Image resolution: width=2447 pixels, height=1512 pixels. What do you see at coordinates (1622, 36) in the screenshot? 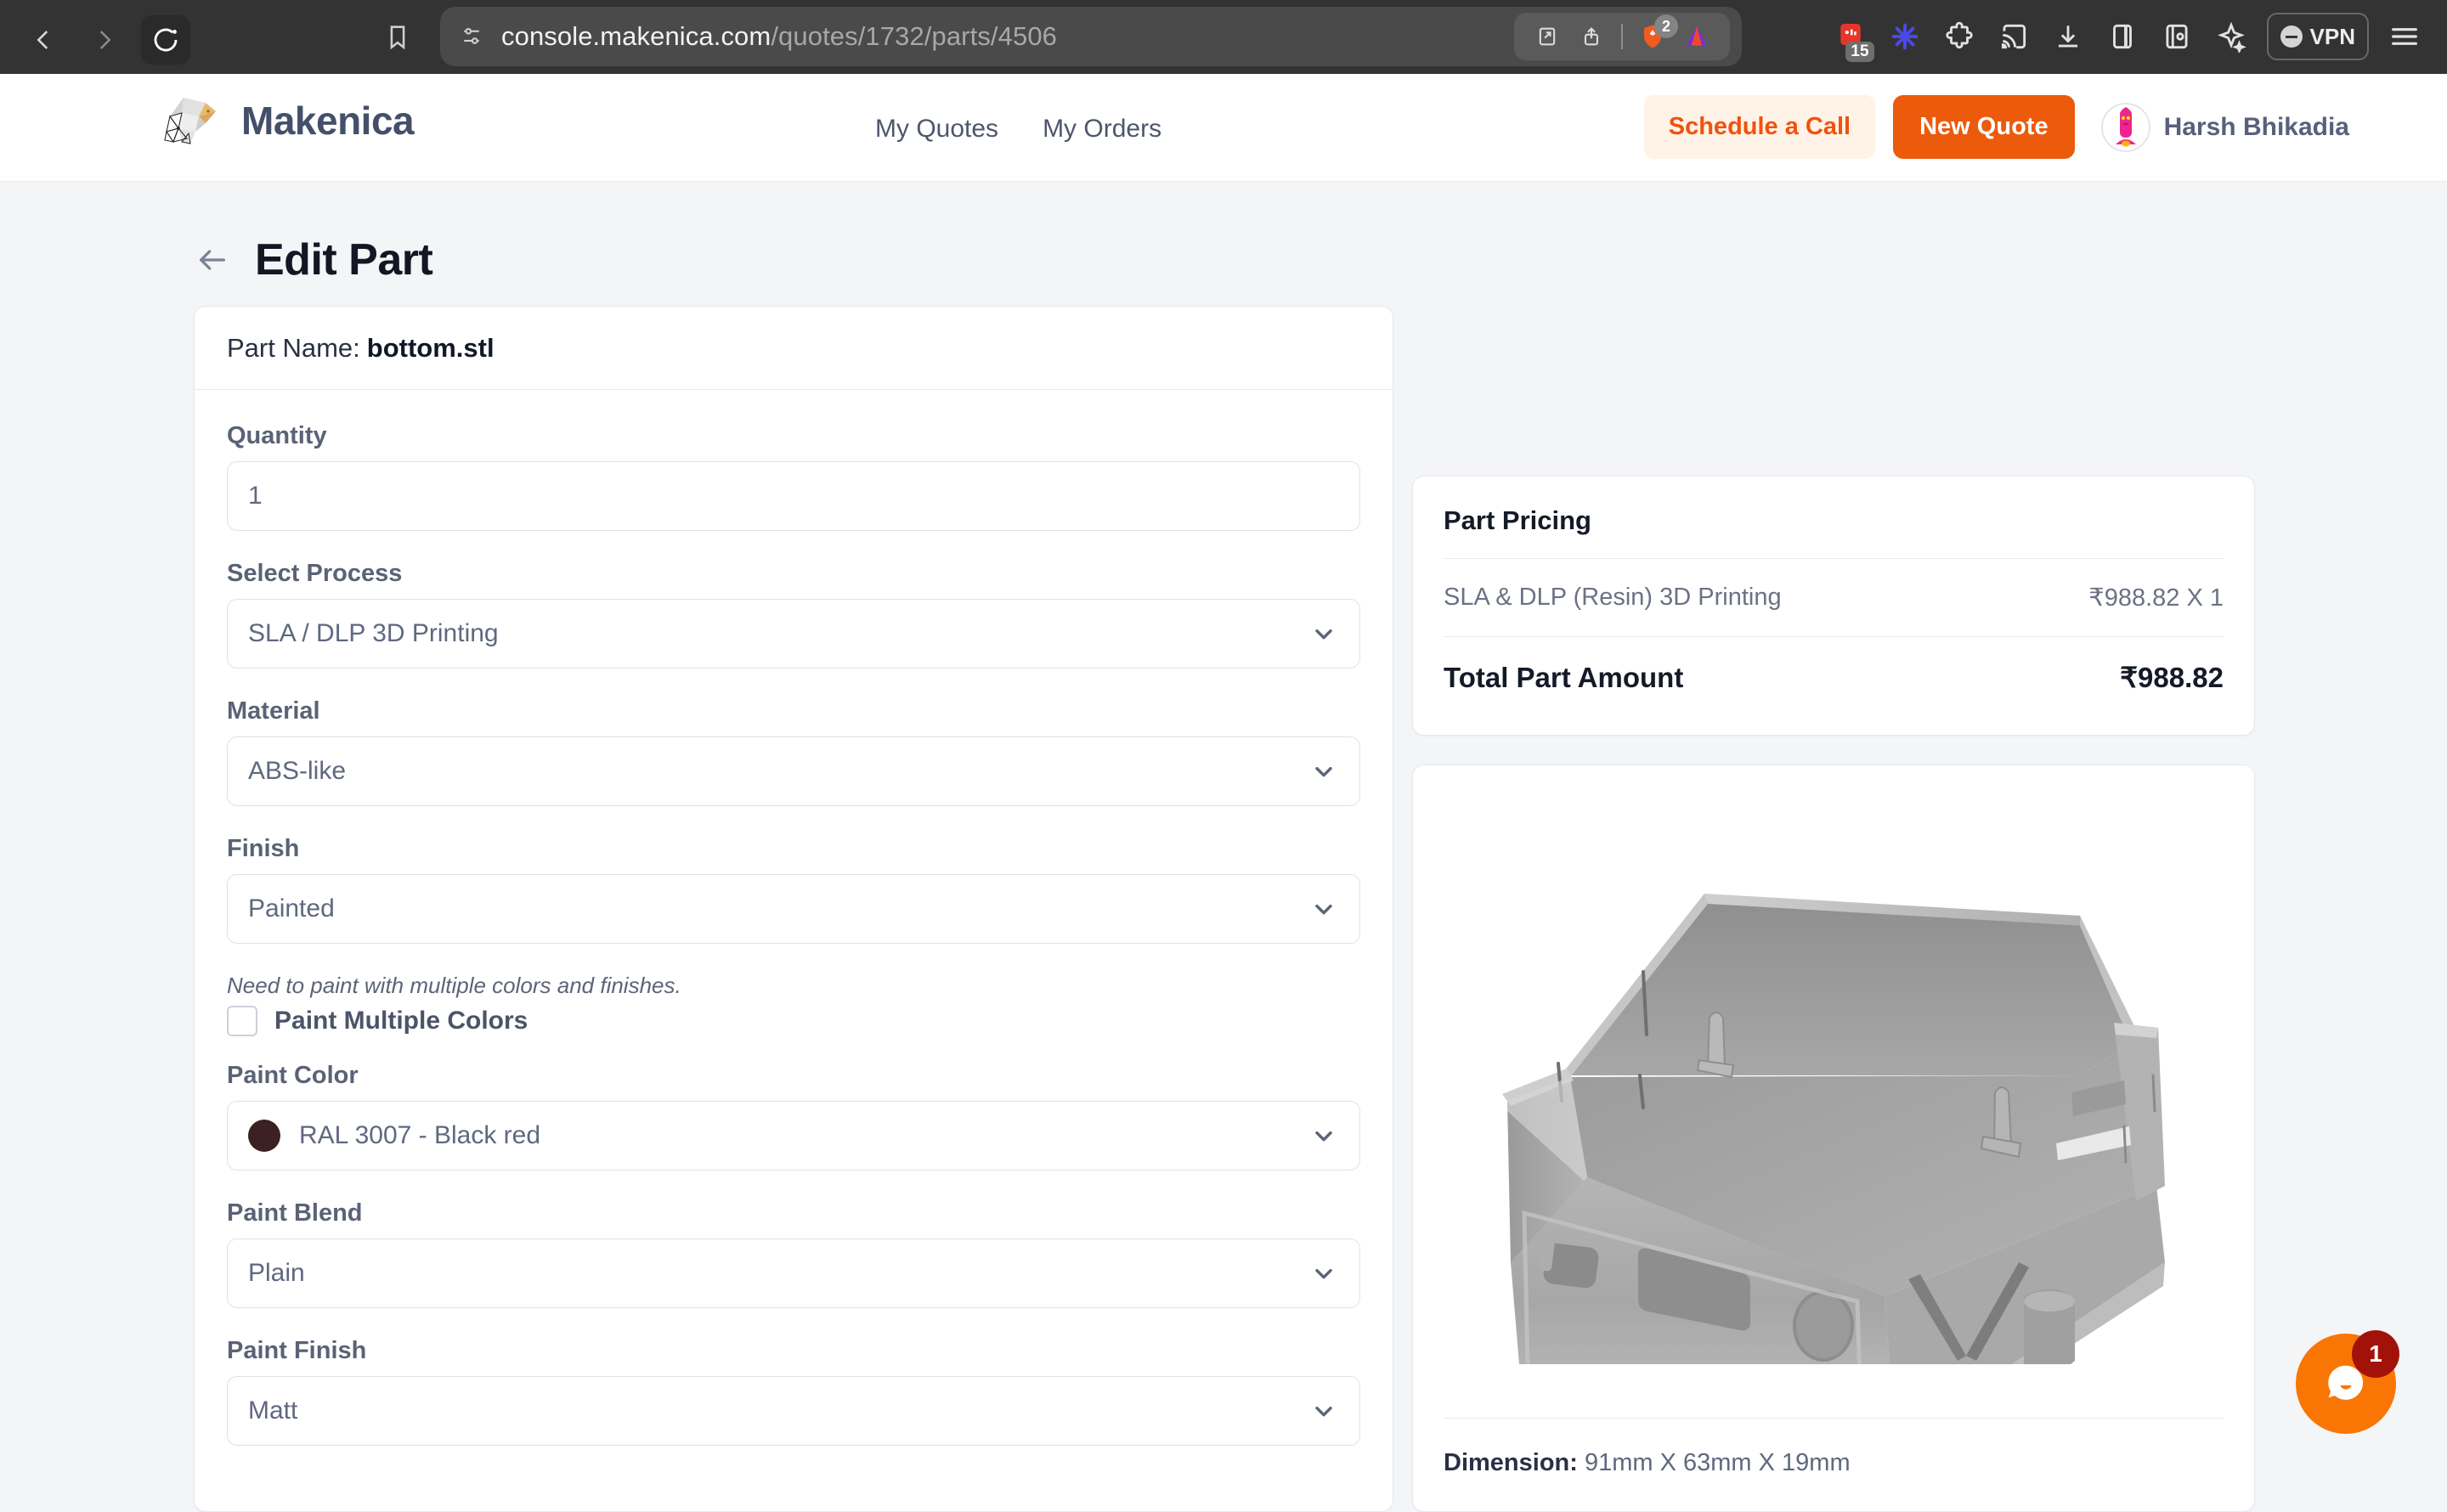
I see `address-bar-actions: 2` at bounding box center [1622, 36].